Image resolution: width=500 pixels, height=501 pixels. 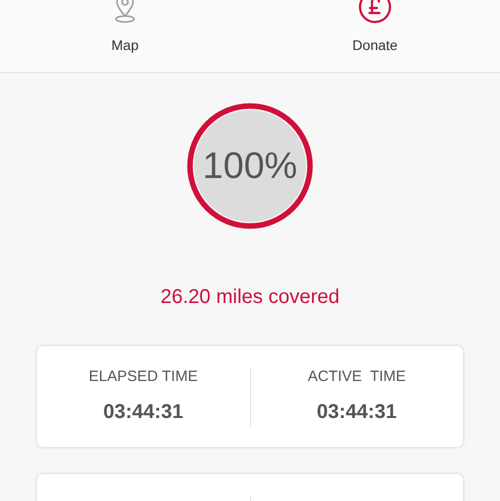 What do you see at coordinates (125, 36) in the screenshot?
I see `nav-tab: Map` at bounding box center [125, 36].